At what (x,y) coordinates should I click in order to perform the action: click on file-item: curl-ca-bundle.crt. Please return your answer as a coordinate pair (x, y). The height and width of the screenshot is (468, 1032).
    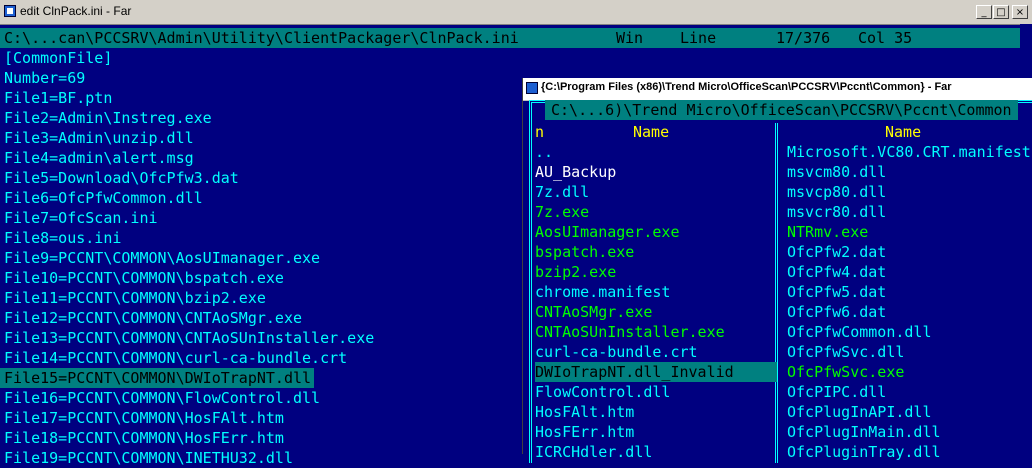
    Looking at the image, I should click on (656, 352).